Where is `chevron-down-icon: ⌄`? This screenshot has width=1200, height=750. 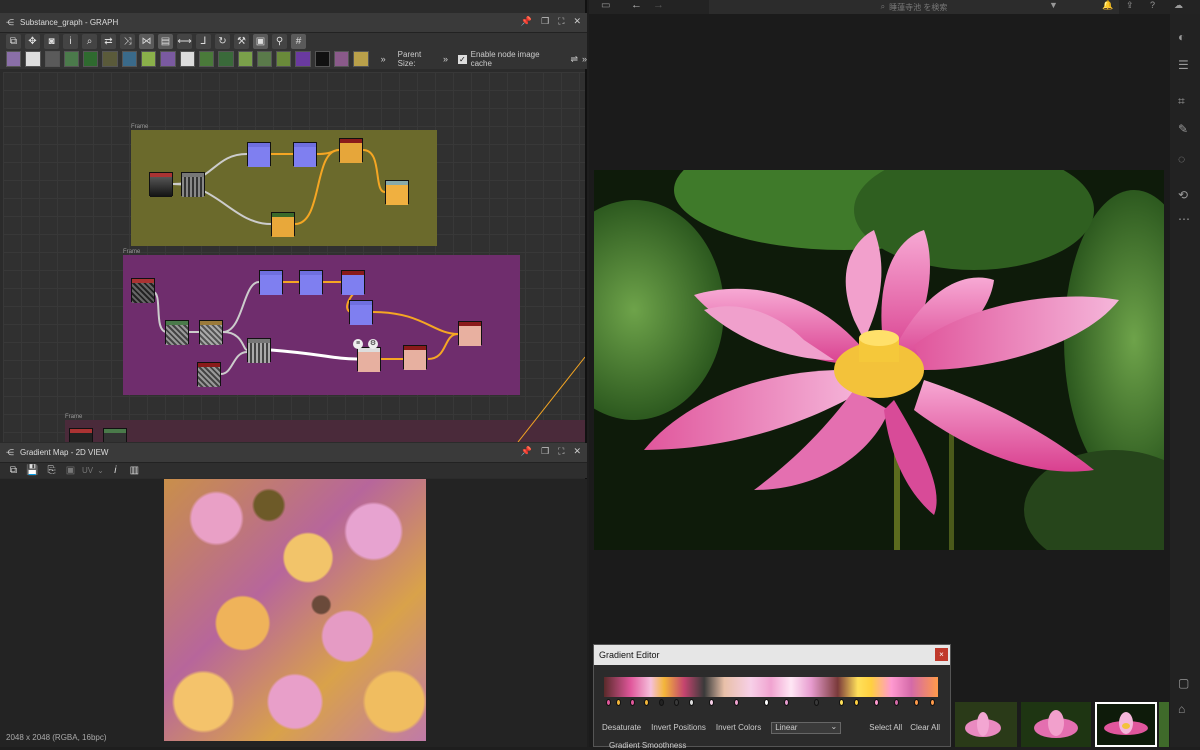 chevron-down-icon: ⌄ is located at coordinates (100, 470).